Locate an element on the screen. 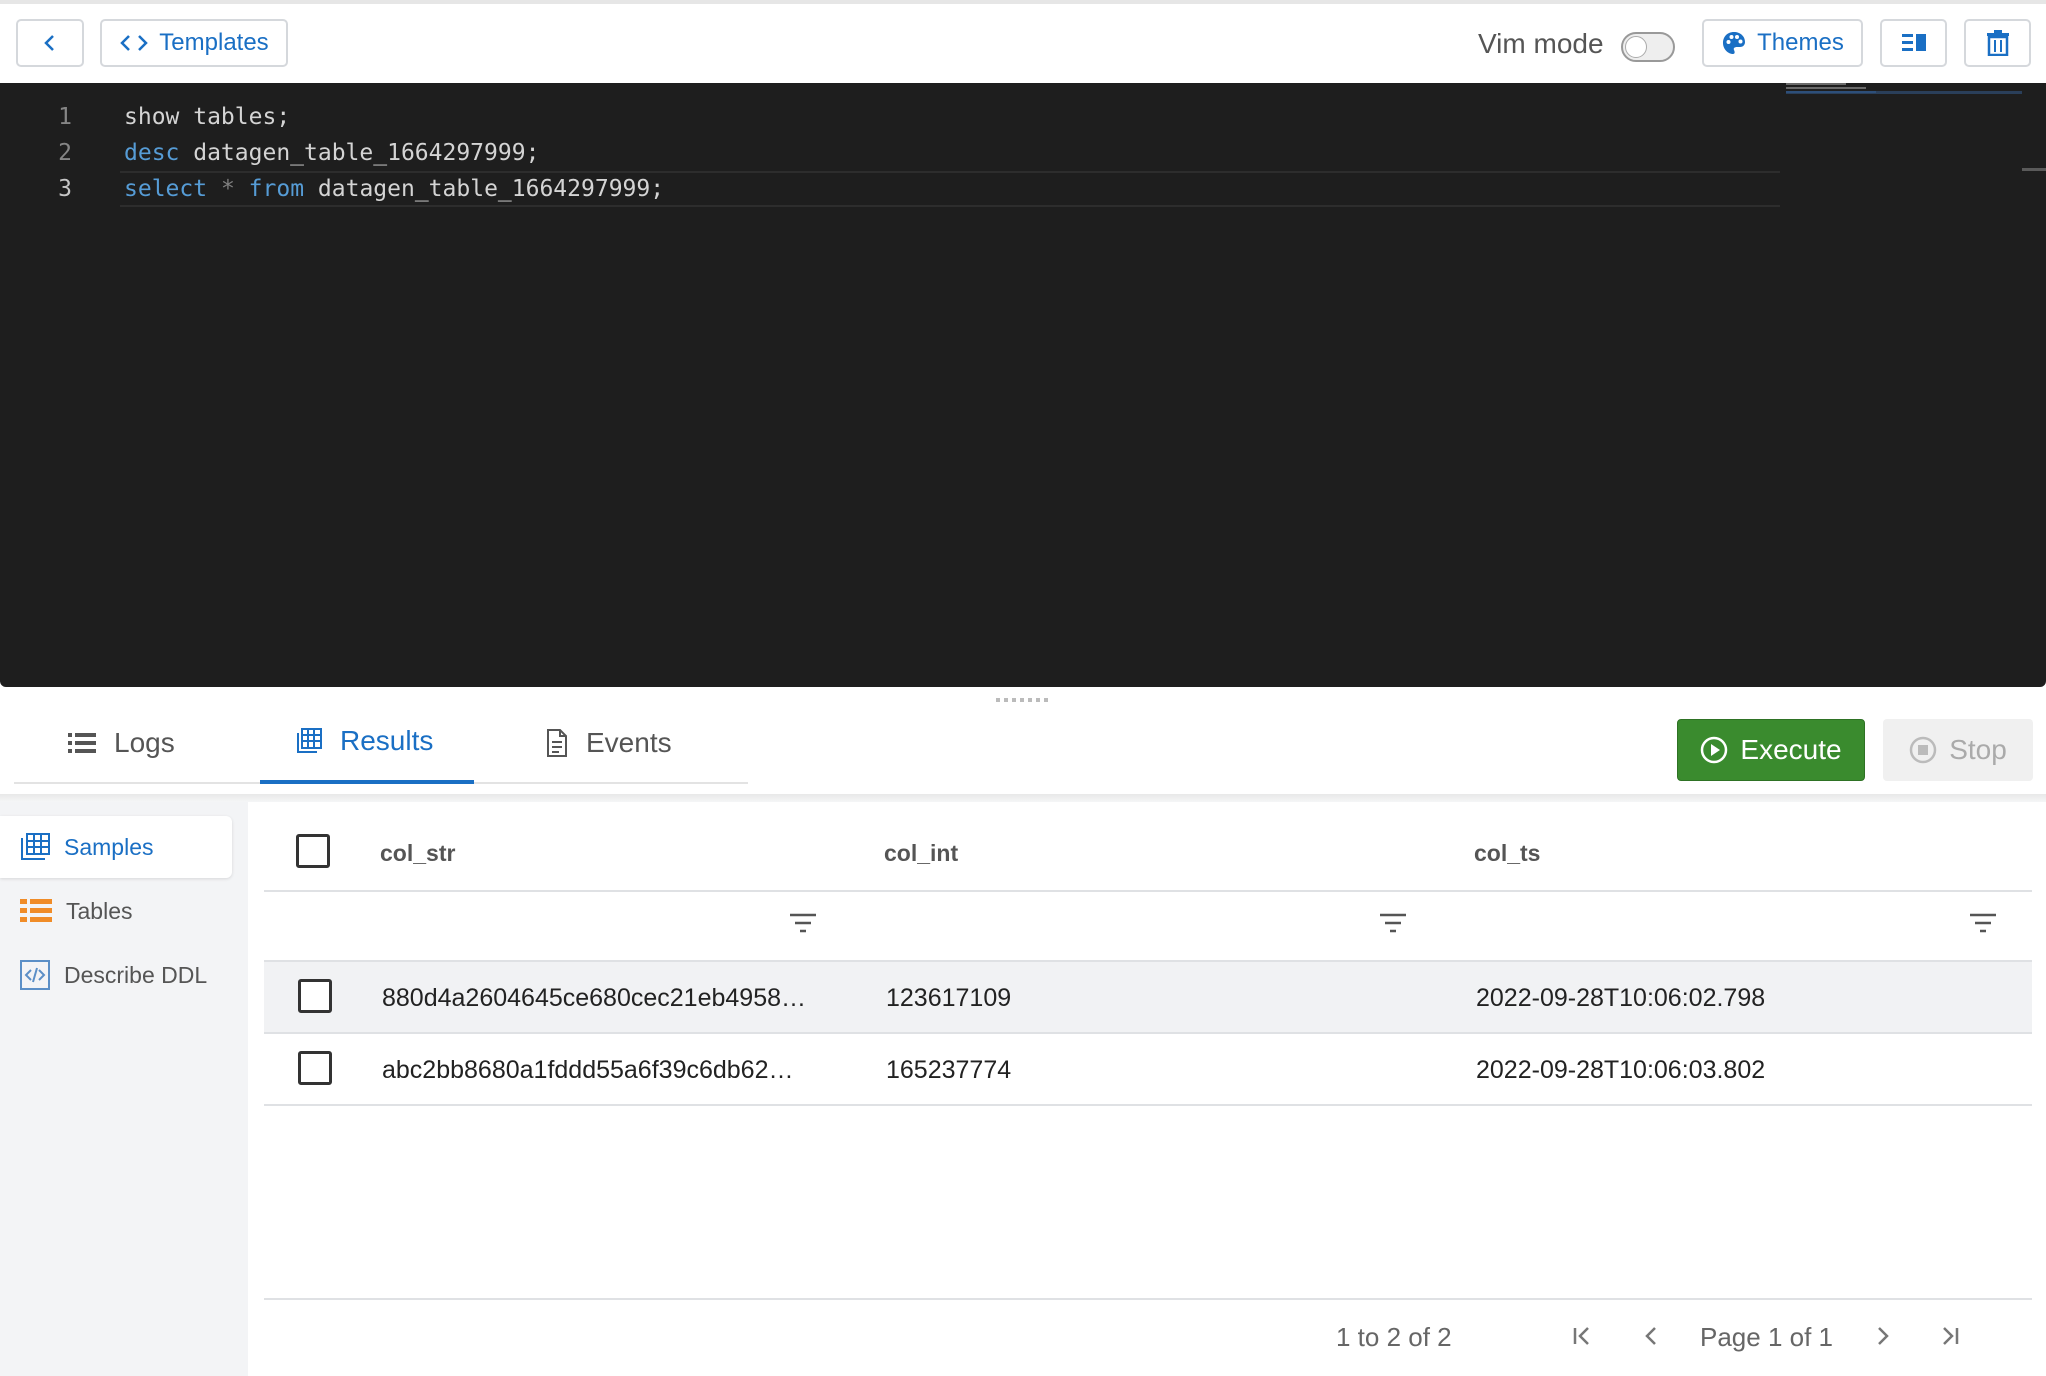  templates-label: Templates is located at coordinates (214, 42).